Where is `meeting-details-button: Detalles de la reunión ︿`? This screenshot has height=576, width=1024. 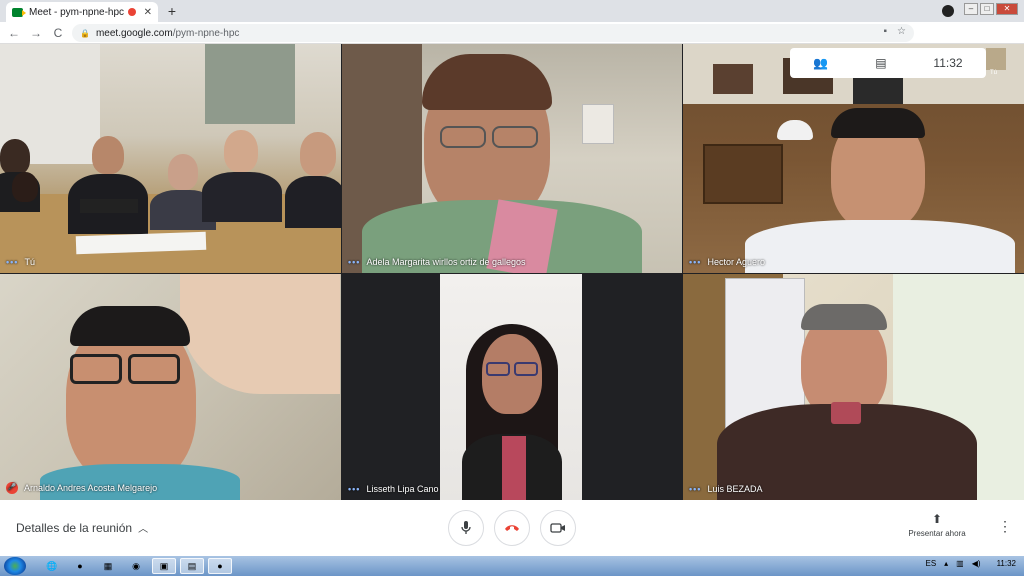 meeting-details-button: Detalles de la reunión ︿ is located at coordinates (82, 527).